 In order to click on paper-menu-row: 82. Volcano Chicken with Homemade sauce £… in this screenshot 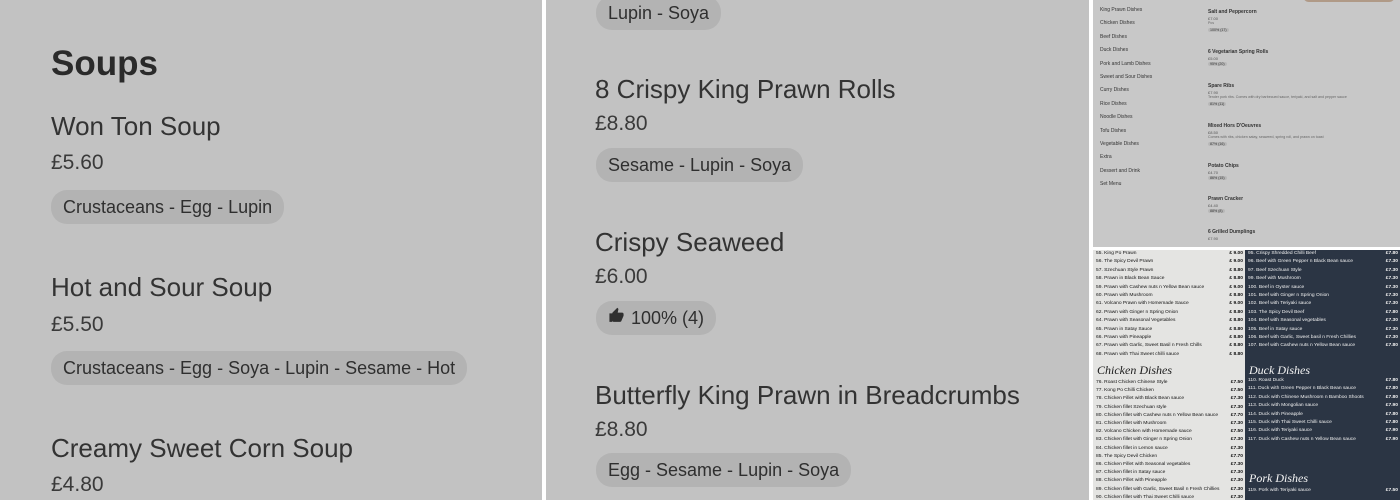, I will do `click(1169, 431)`.